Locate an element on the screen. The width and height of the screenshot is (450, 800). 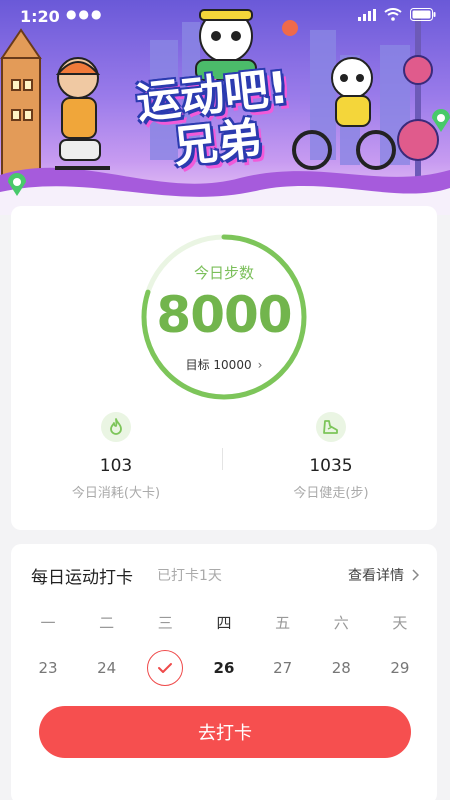
chevron-right-icon: › is located at coordinates (260, 365).